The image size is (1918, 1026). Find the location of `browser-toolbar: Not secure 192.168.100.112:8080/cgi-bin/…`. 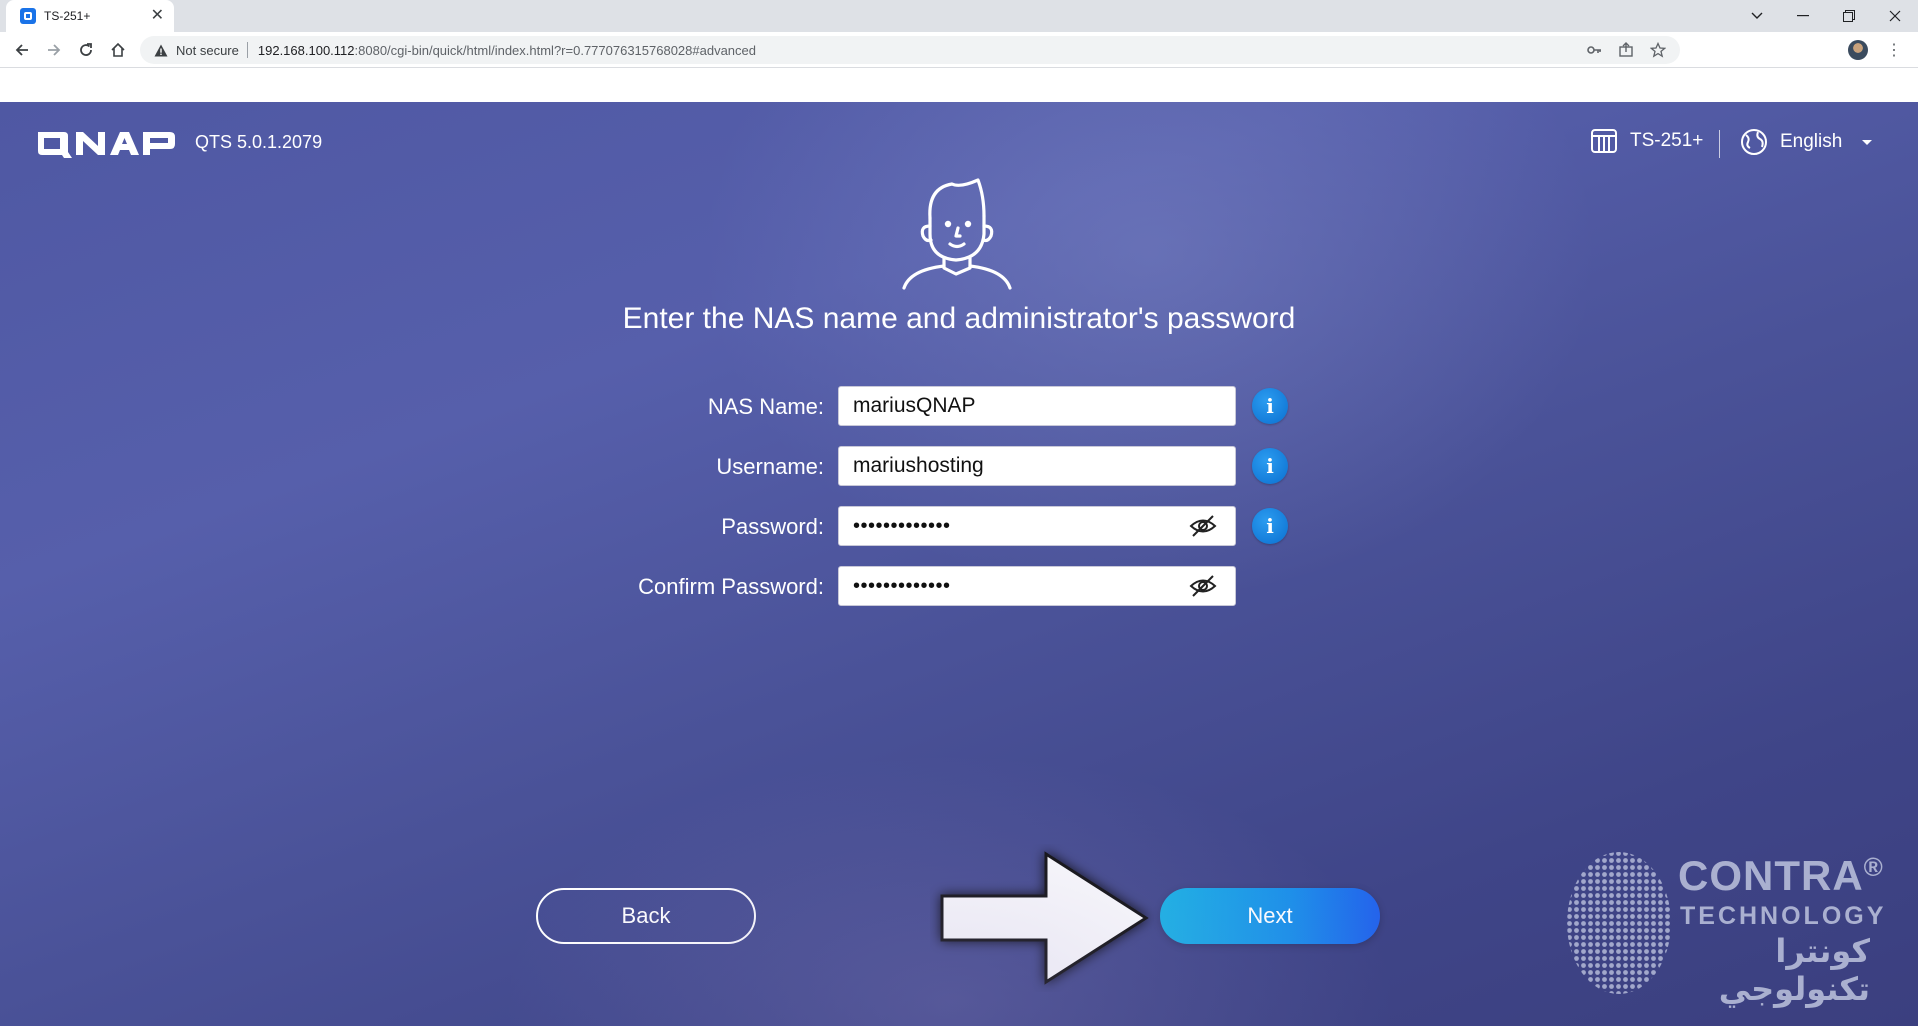

browser-toolbar: Not secure 192.168.100.112:8080/cgi-bin/… is located at coordinates (959, 50).